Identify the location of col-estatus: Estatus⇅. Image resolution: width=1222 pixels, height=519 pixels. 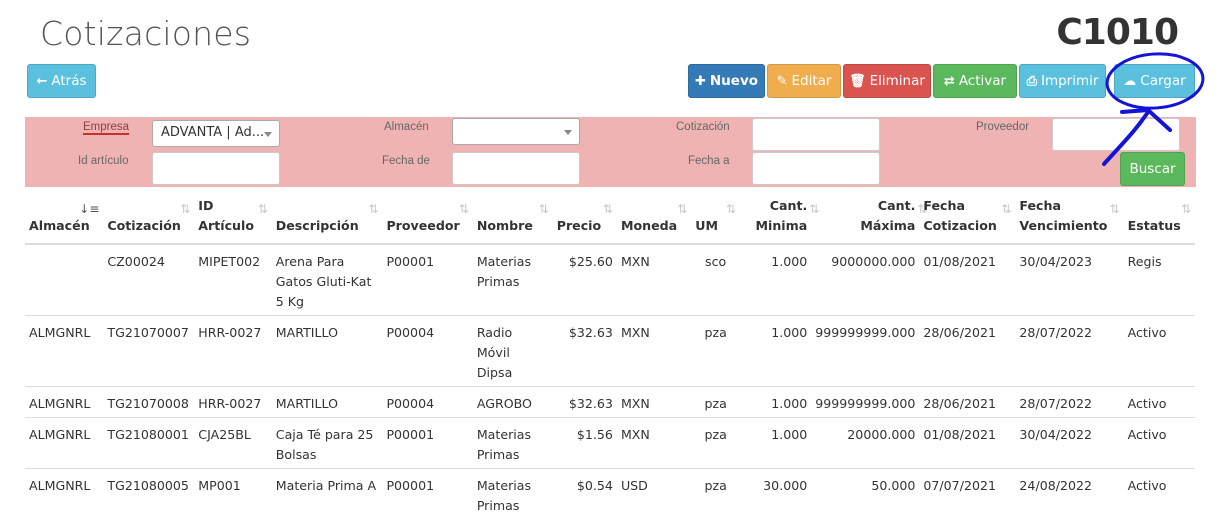
(1159, 220).